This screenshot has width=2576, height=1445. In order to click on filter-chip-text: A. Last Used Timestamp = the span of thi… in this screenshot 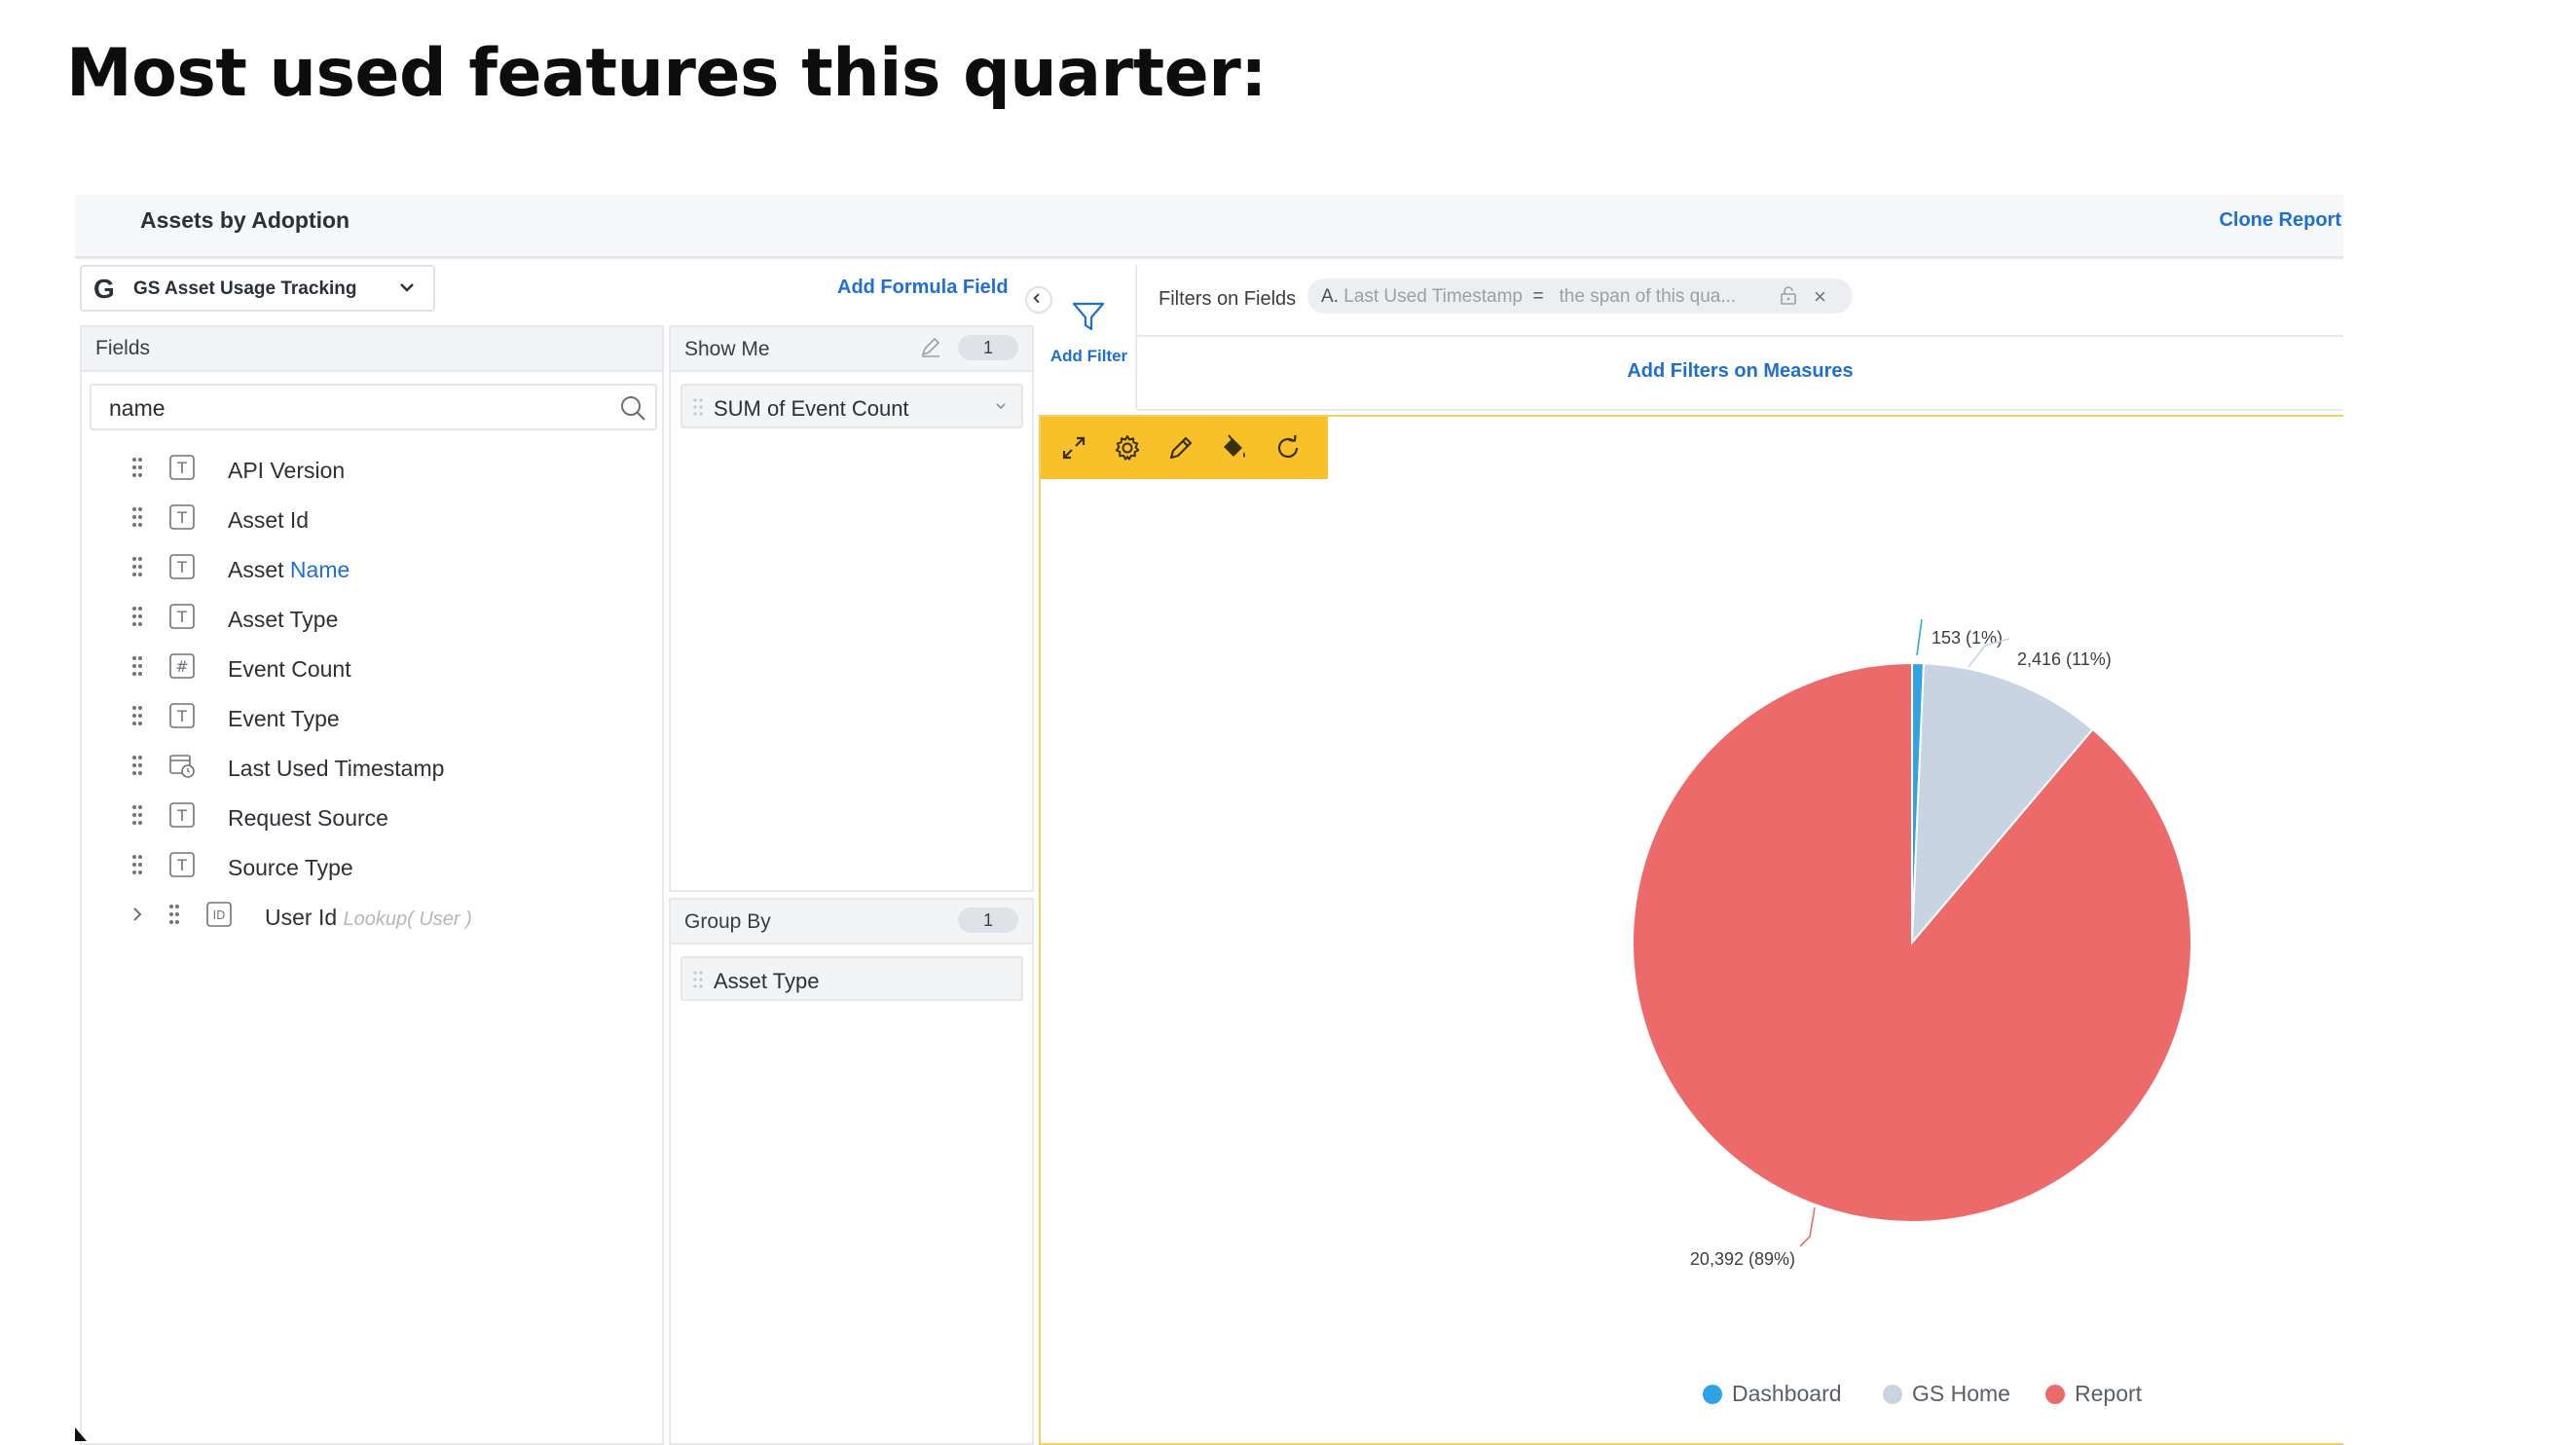, I will do `click(1528, 297)`.